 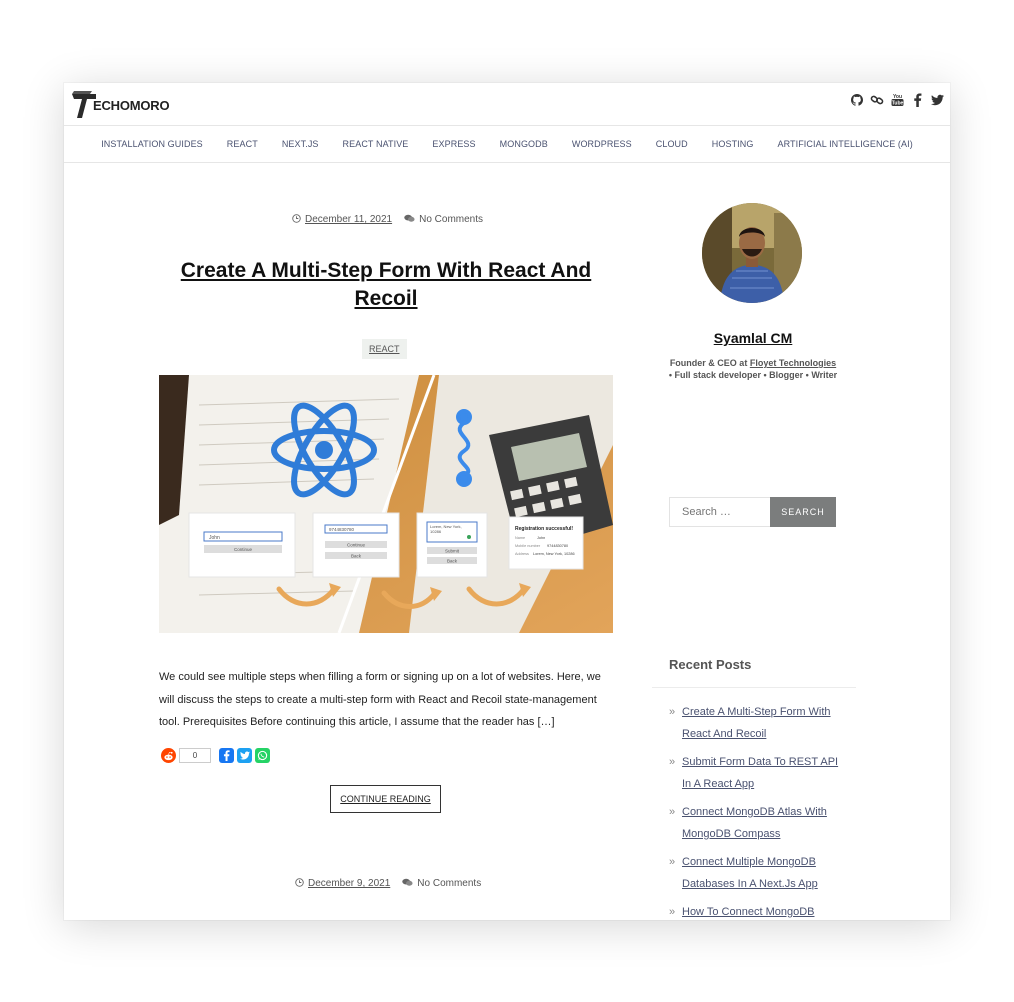 I want to click on svg-text: Mobile number, so click(x=528, y=546).